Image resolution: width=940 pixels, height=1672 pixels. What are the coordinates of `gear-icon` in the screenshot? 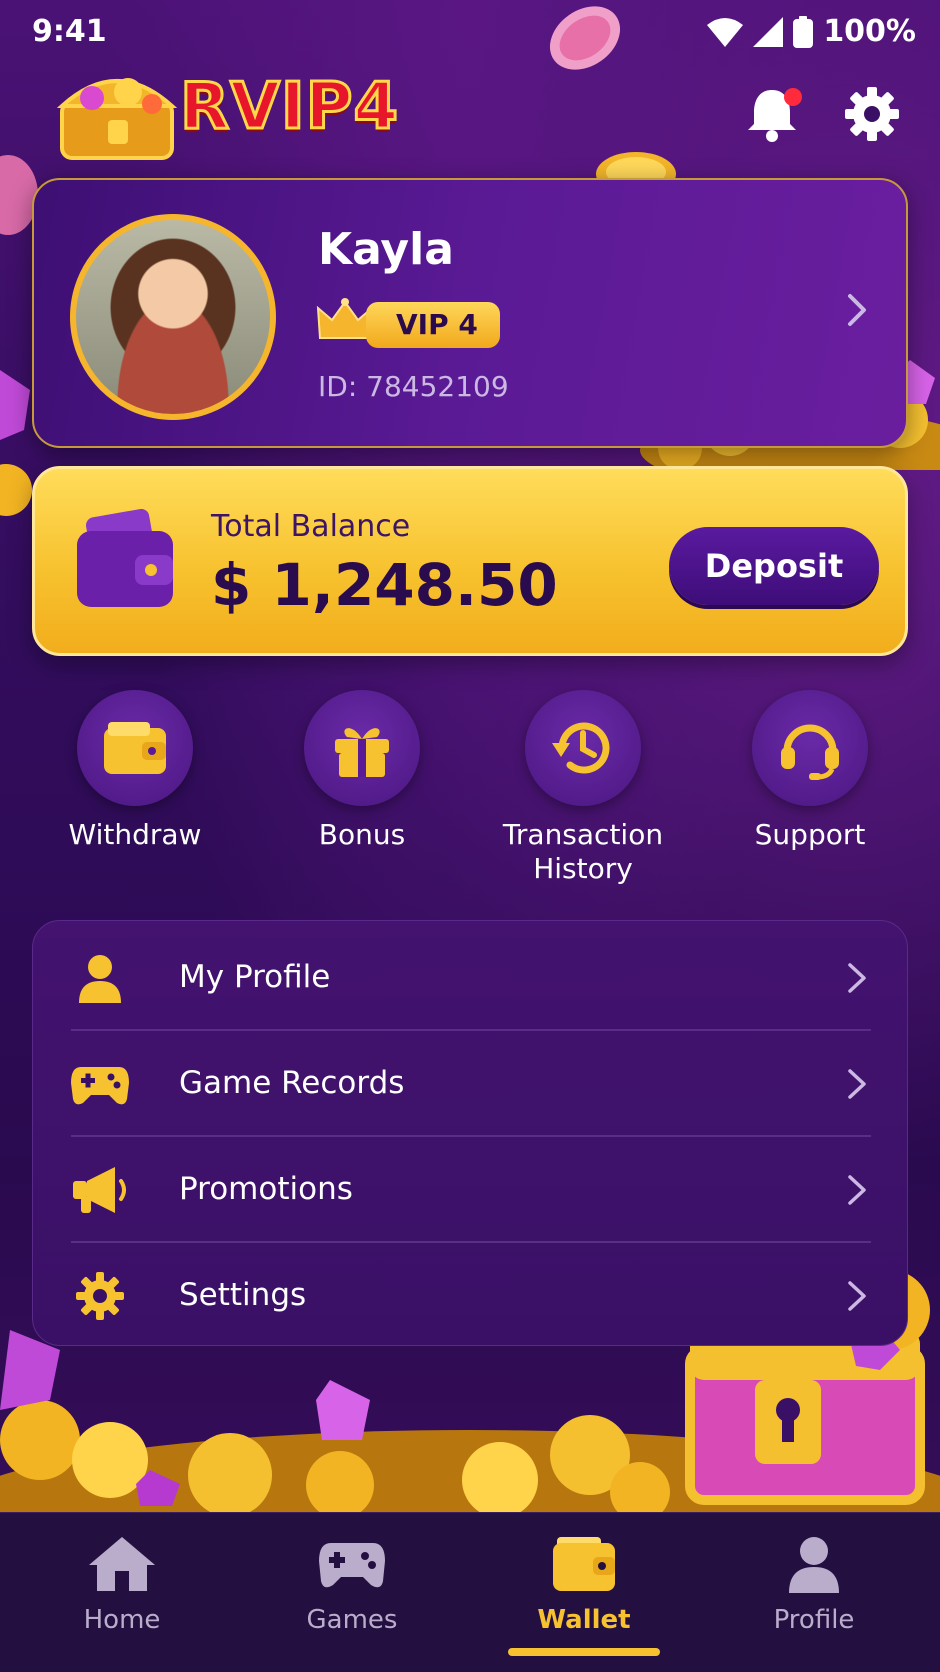 It's located at (100, 1296).